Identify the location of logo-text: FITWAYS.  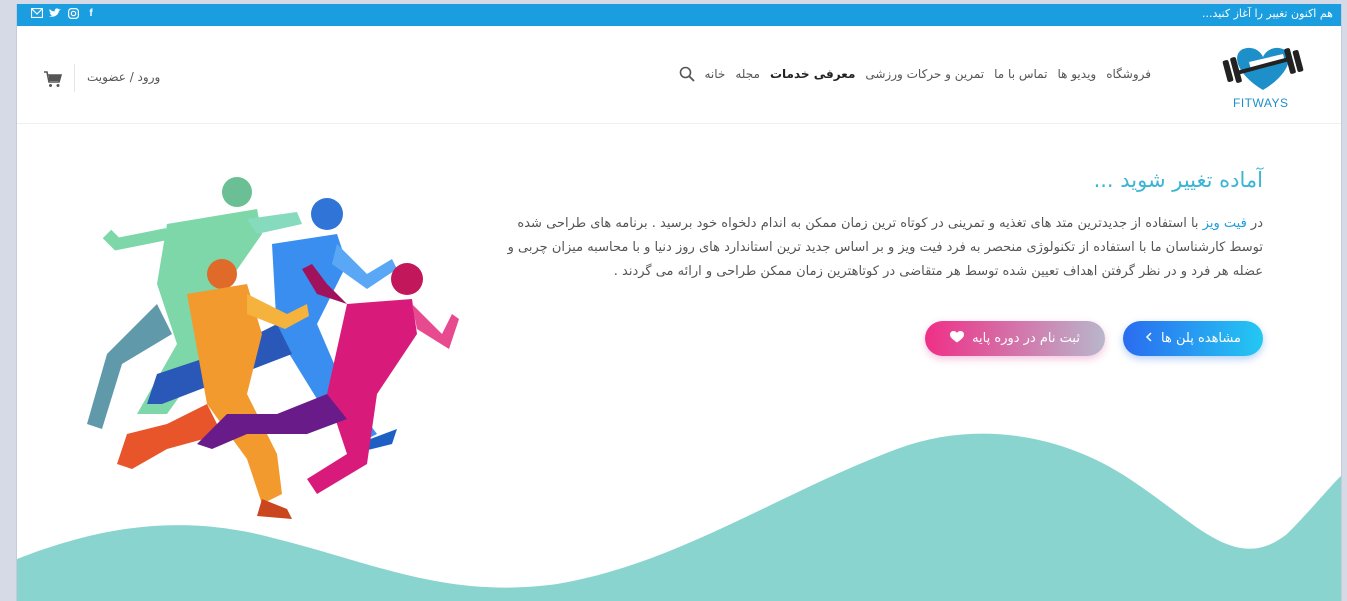
(1261, 103).